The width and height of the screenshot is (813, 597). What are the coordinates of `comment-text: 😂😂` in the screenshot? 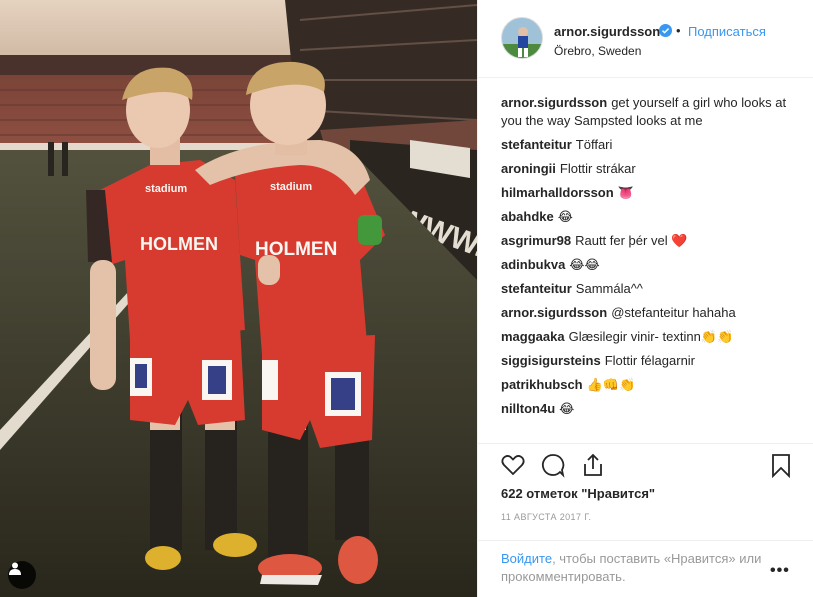 It's located at (584, 264).